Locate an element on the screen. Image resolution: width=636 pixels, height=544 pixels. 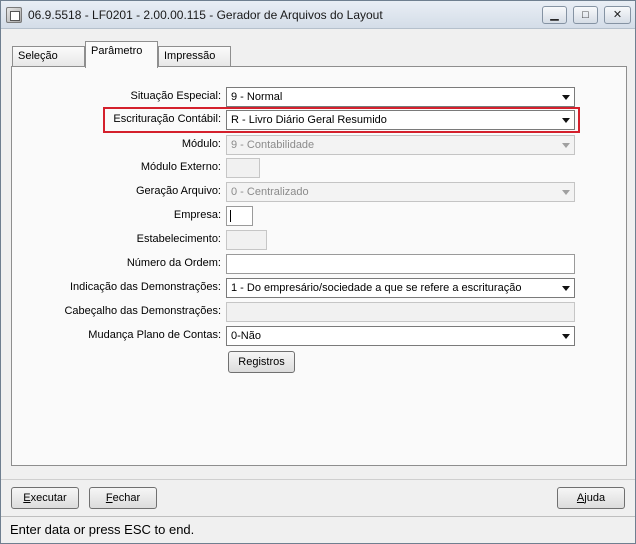
geracao-arquivo-value: 0 - Centralizado is located at coordinates (270, 192).